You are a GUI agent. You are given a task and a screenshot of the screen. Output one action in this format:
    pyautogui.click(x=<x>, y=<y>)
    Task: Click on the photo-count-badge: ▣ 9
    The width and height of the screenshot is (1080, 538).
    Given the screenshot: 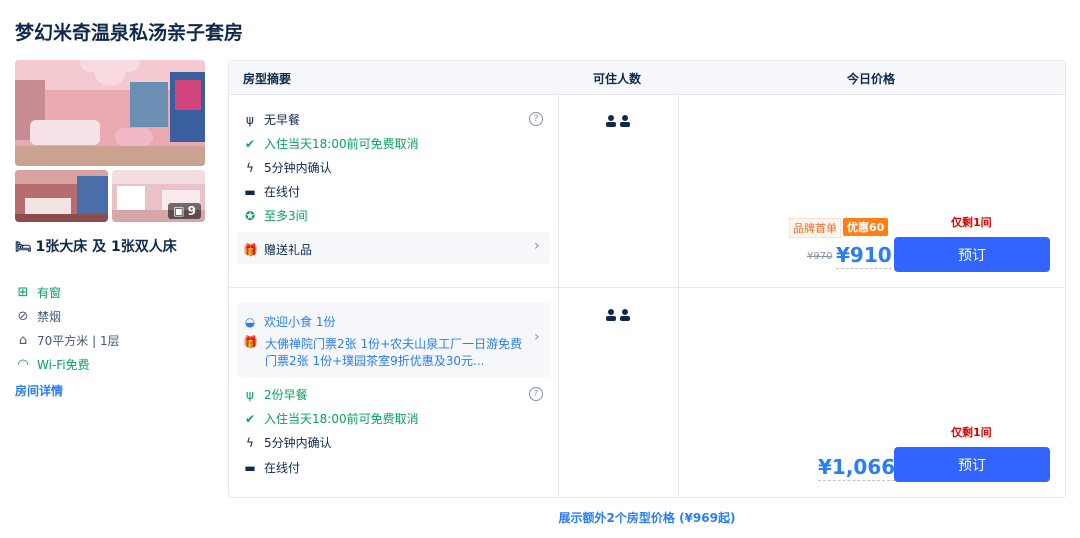 What is the action you would take?
    pyautogui.click(x=184, y=211)
    